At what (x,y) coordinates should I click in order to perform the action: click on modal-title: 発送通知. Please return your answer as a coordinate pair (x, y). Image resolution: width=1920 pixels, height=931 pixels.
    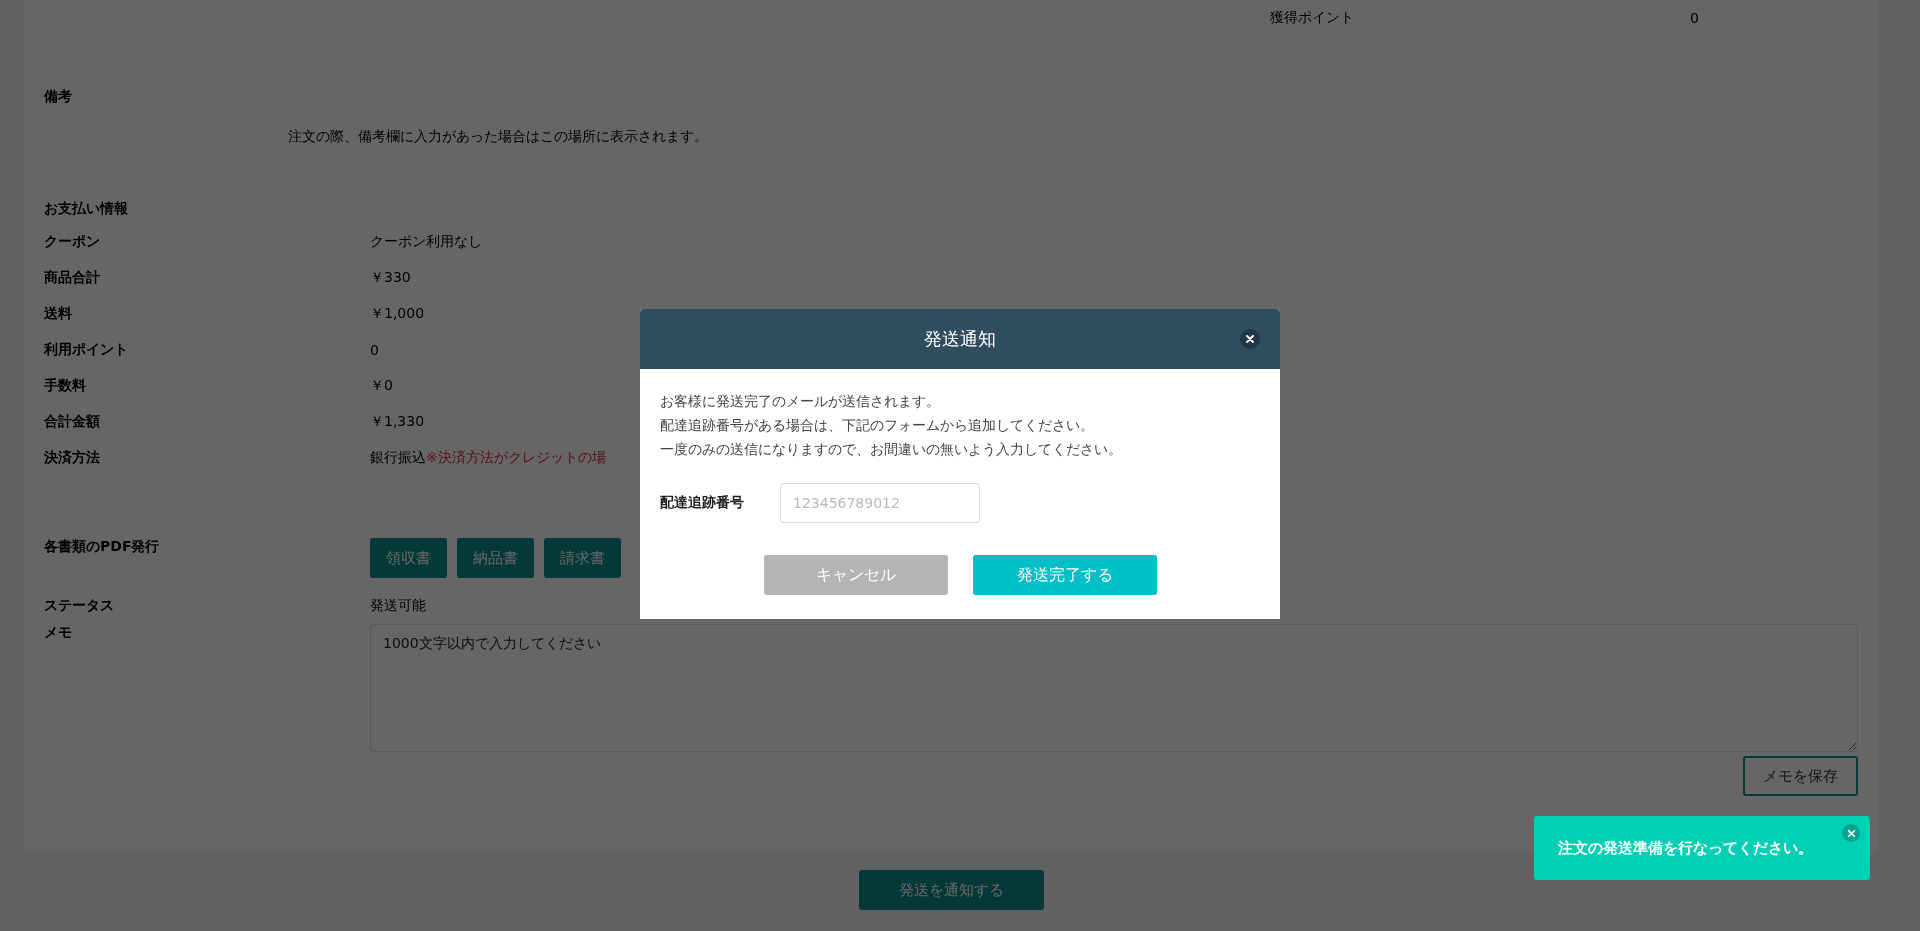
    Looking at the image, I should click on (960, 339).